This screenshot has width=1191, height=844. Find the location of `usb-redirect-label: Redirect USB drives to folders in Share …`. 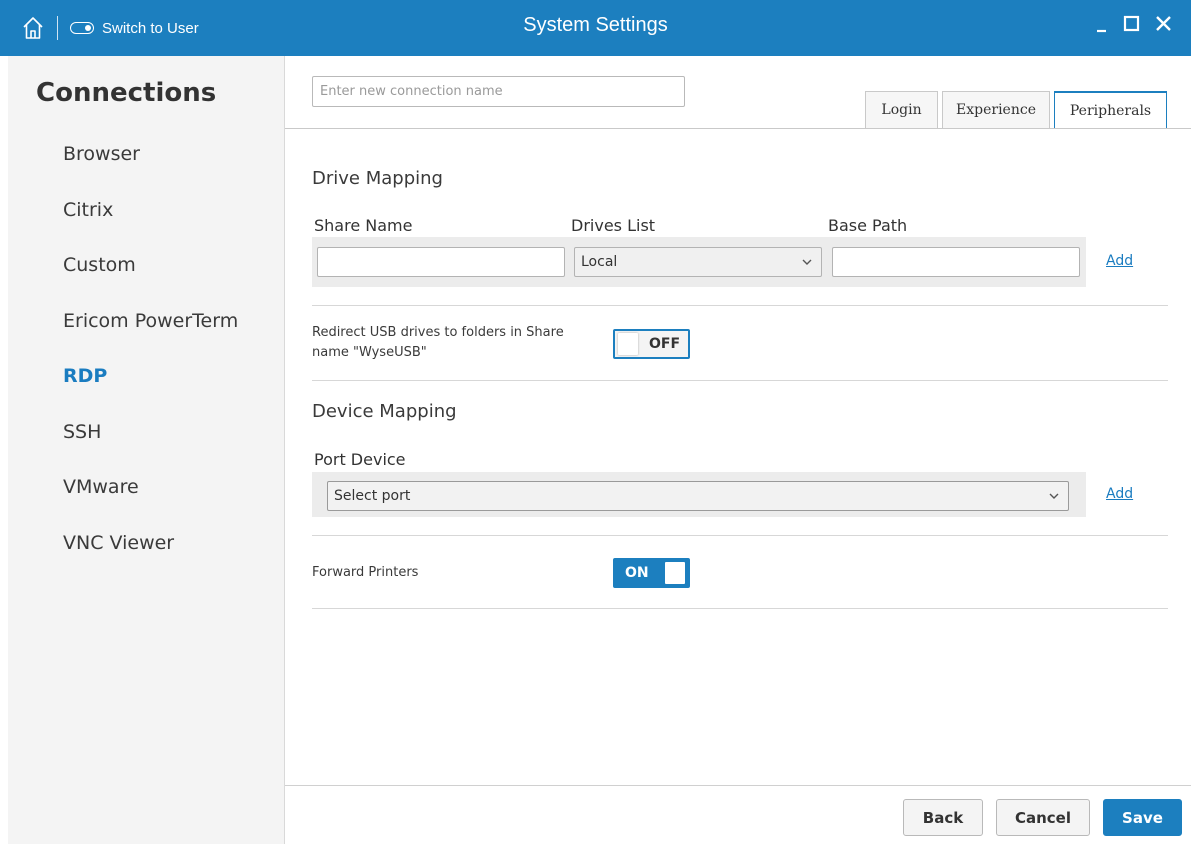

usb-redirect-label: Redirect USB drives to folders in Share … is located at coordinates (438, 342).